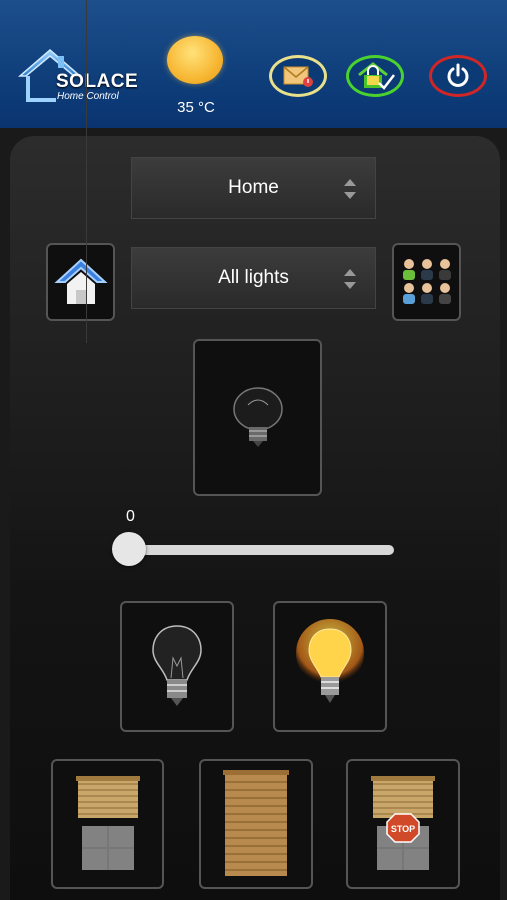  Describe the element at coordinates (129, 549) in the screenshot. I see `dimmer-slider-thumb` at that location.